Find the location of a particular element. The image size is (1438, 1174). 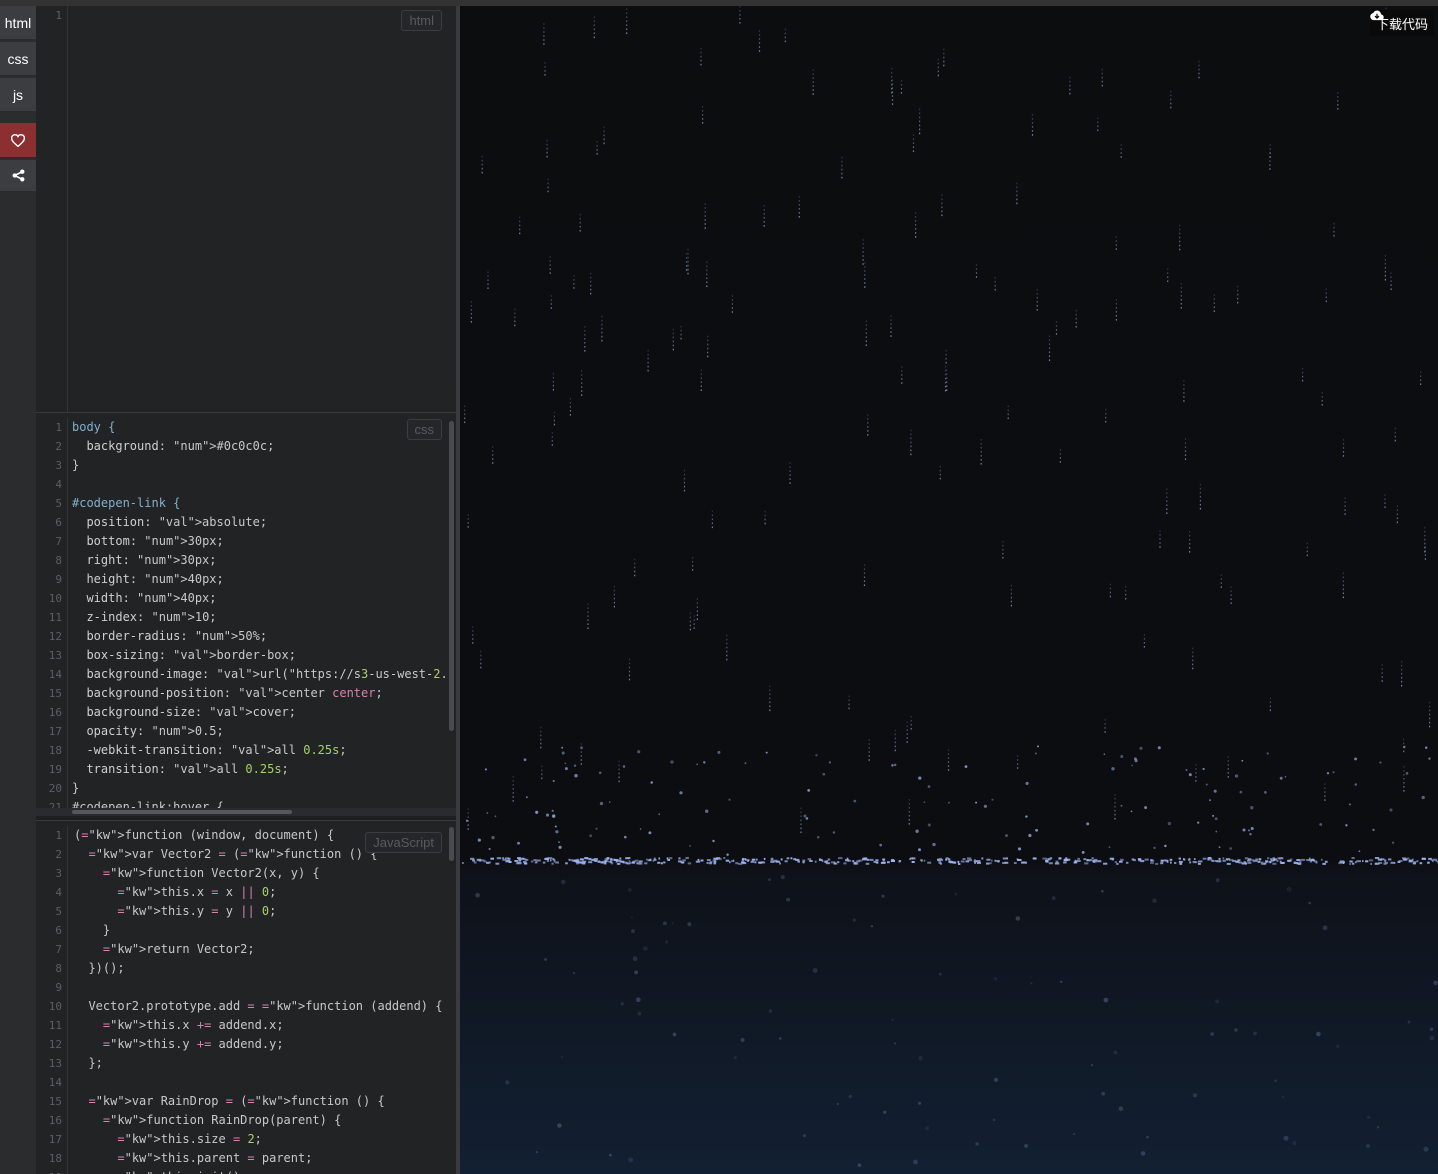

code-line: -webkit-transition: "val">all 0.25s; is located at coordinates (216, 750).